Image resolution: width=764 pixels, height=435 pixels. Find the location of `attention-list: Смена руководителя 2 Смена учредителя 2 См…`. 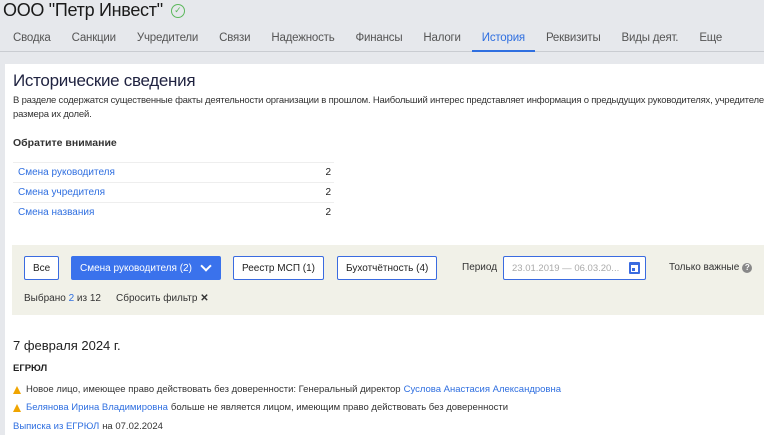

attention-list: Смена руководителя 2 Смена учредителя 2 См… is located at coordinates (173, 192).